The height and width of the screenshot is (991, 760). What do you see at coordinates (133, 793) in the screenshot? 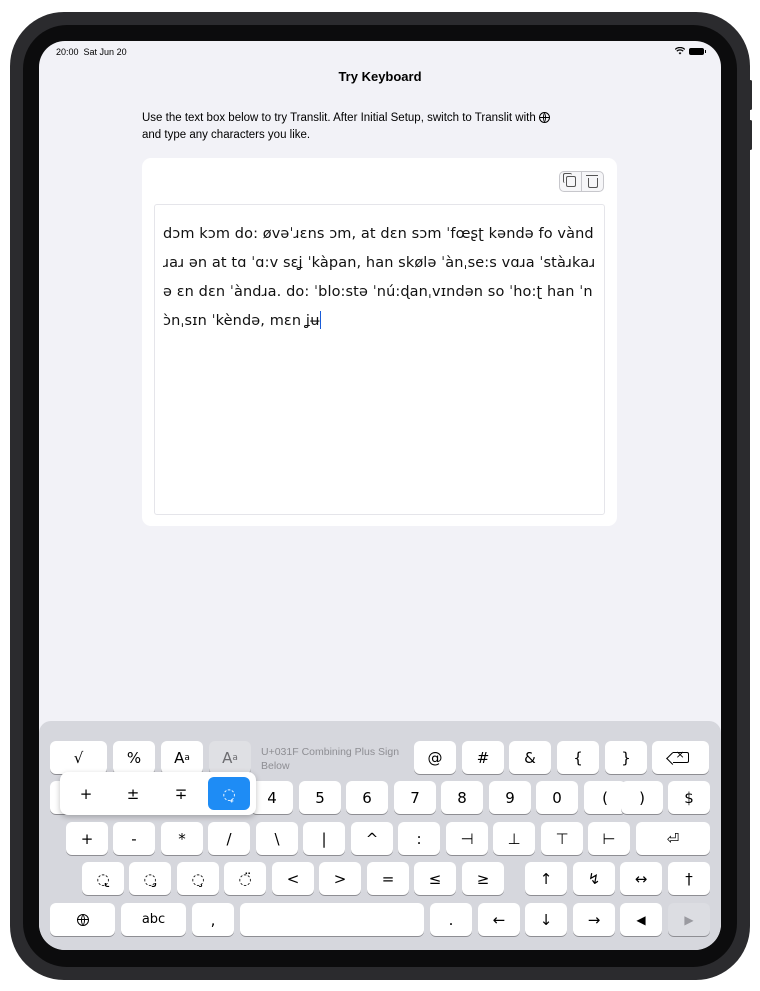
I see `variant-plus-minus: ±` at bounding box center [133, 793].